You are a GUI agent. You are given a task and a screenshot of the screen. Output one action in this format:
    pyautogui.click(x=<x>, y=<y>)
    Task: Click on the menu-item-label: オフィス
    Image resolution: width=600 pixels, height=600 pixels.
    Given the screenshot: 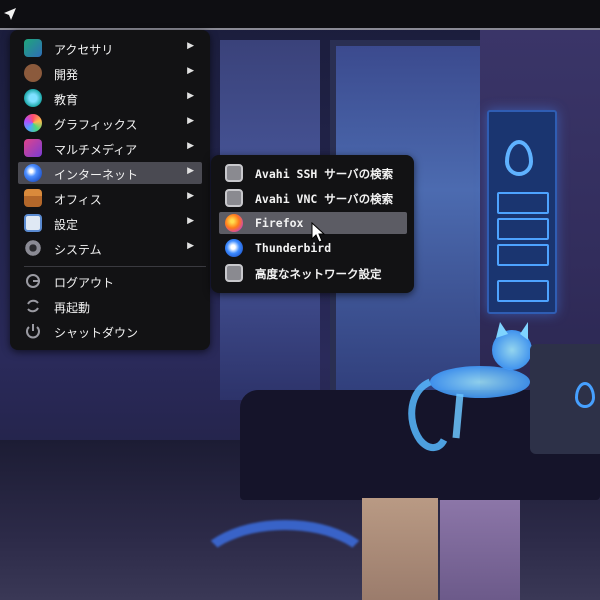 What is the action you would take?
    pyautogui.click(x=78, y=200)
    